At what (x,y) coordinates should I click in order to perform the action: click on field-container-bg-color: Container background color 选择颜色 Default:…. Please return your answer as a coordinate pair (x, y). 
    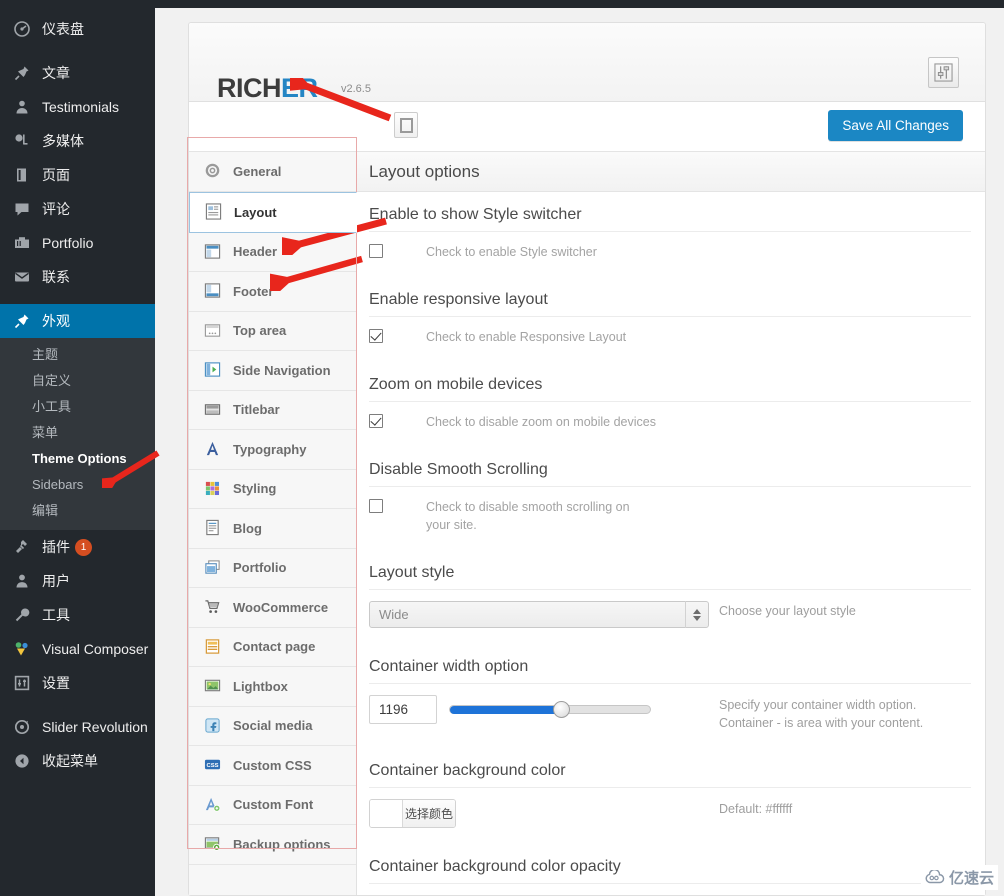
    Looking at the image, I should click on (671, 796).